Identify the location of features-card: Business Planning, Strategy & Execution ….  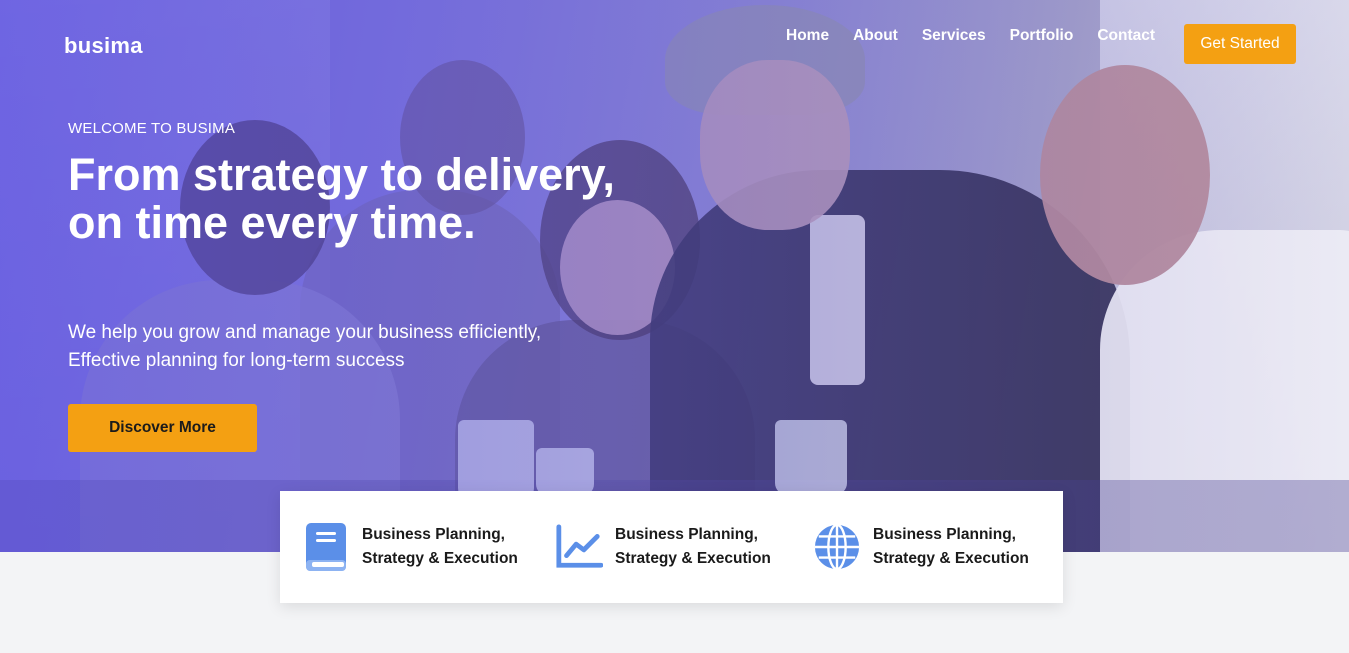
(671, 547).